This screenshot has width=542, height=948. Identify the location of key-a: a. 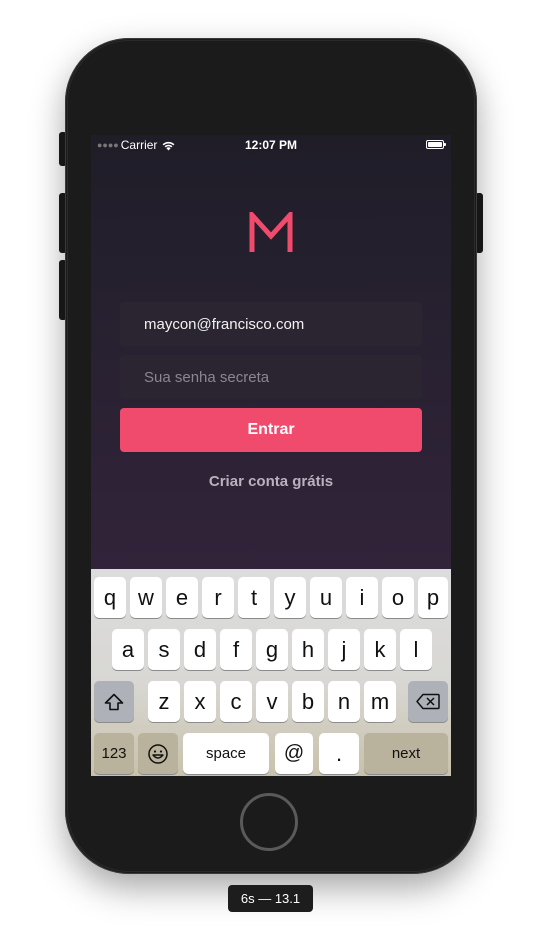
(128, 649).